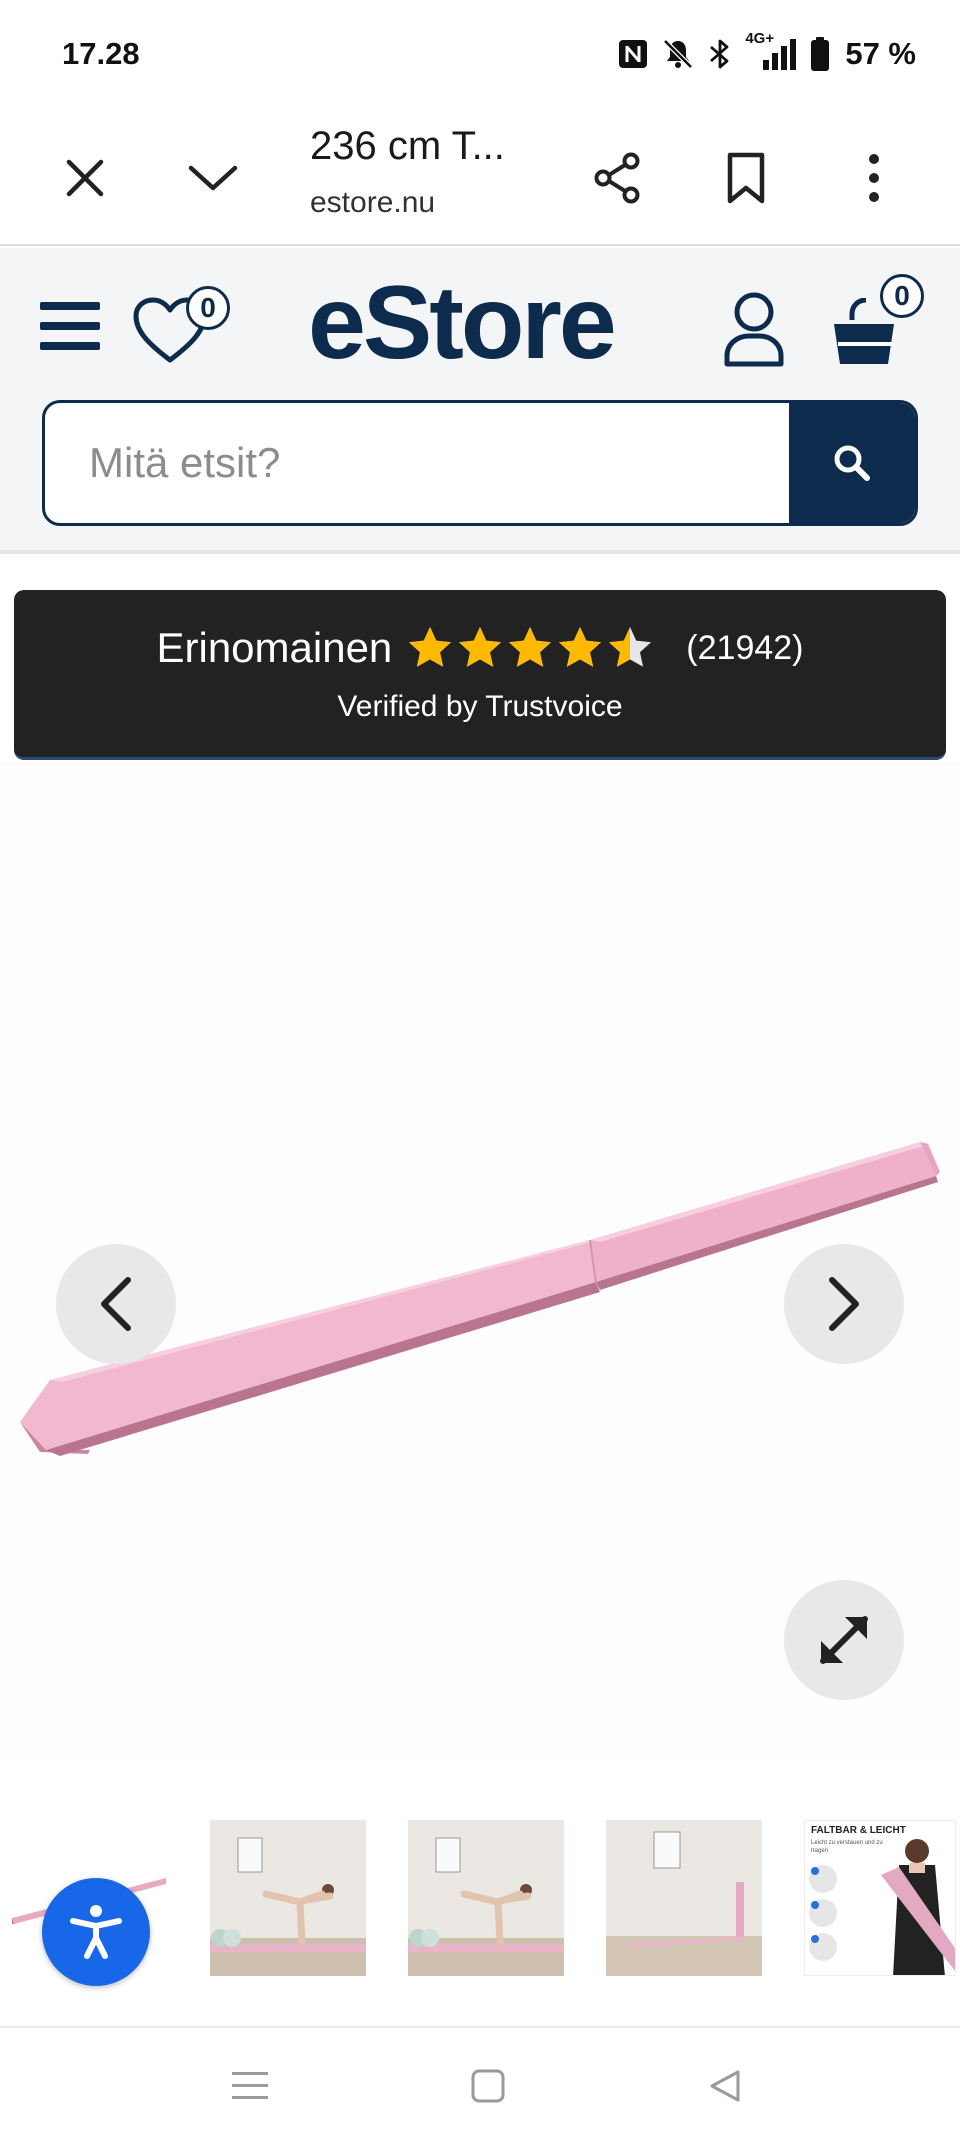 The height and width of the screenshot is (2144, 960). I want to click on recents-icon, so click(250, 2085).